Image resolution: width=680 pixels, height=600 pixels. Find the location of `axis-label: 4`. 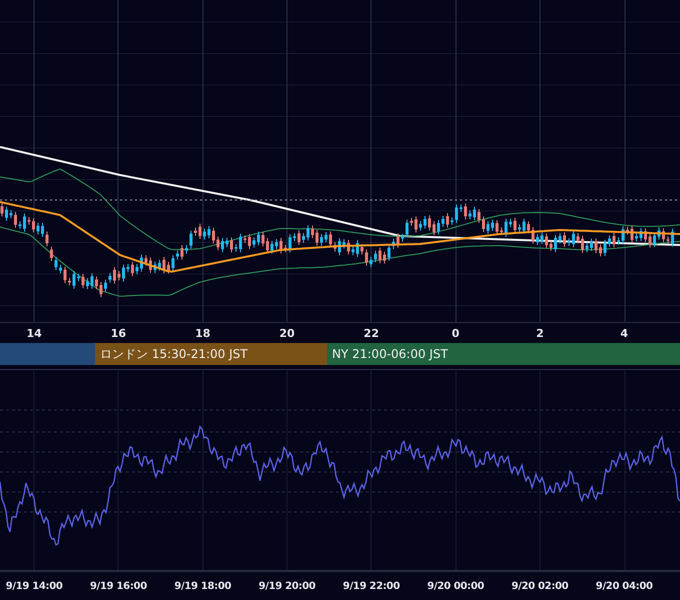

axis-label: 4 is located at coordinates (624, 333).